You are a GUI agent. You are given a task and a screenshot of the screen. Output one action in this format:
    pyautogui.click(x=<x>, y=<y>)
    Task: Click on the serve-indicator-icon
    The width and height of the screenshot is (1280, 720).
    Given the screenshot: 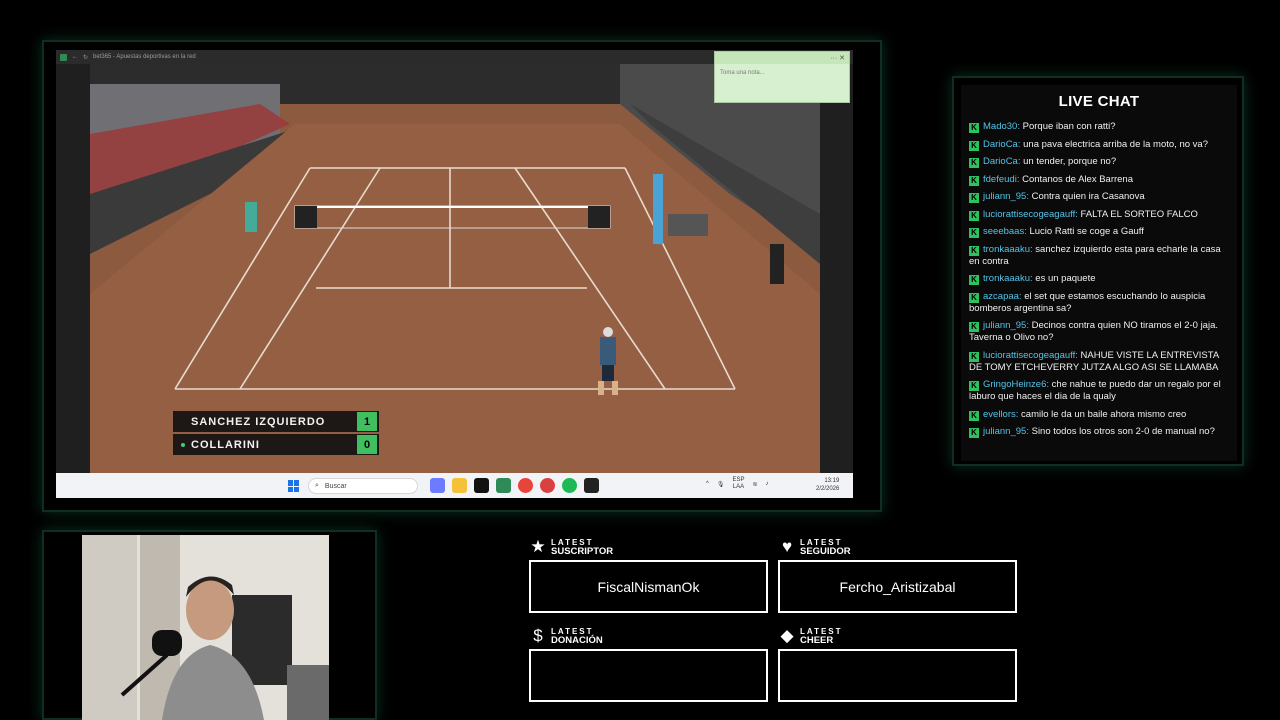 What is the action you would take?
    pyautogui.click(x=183, y=444)
    